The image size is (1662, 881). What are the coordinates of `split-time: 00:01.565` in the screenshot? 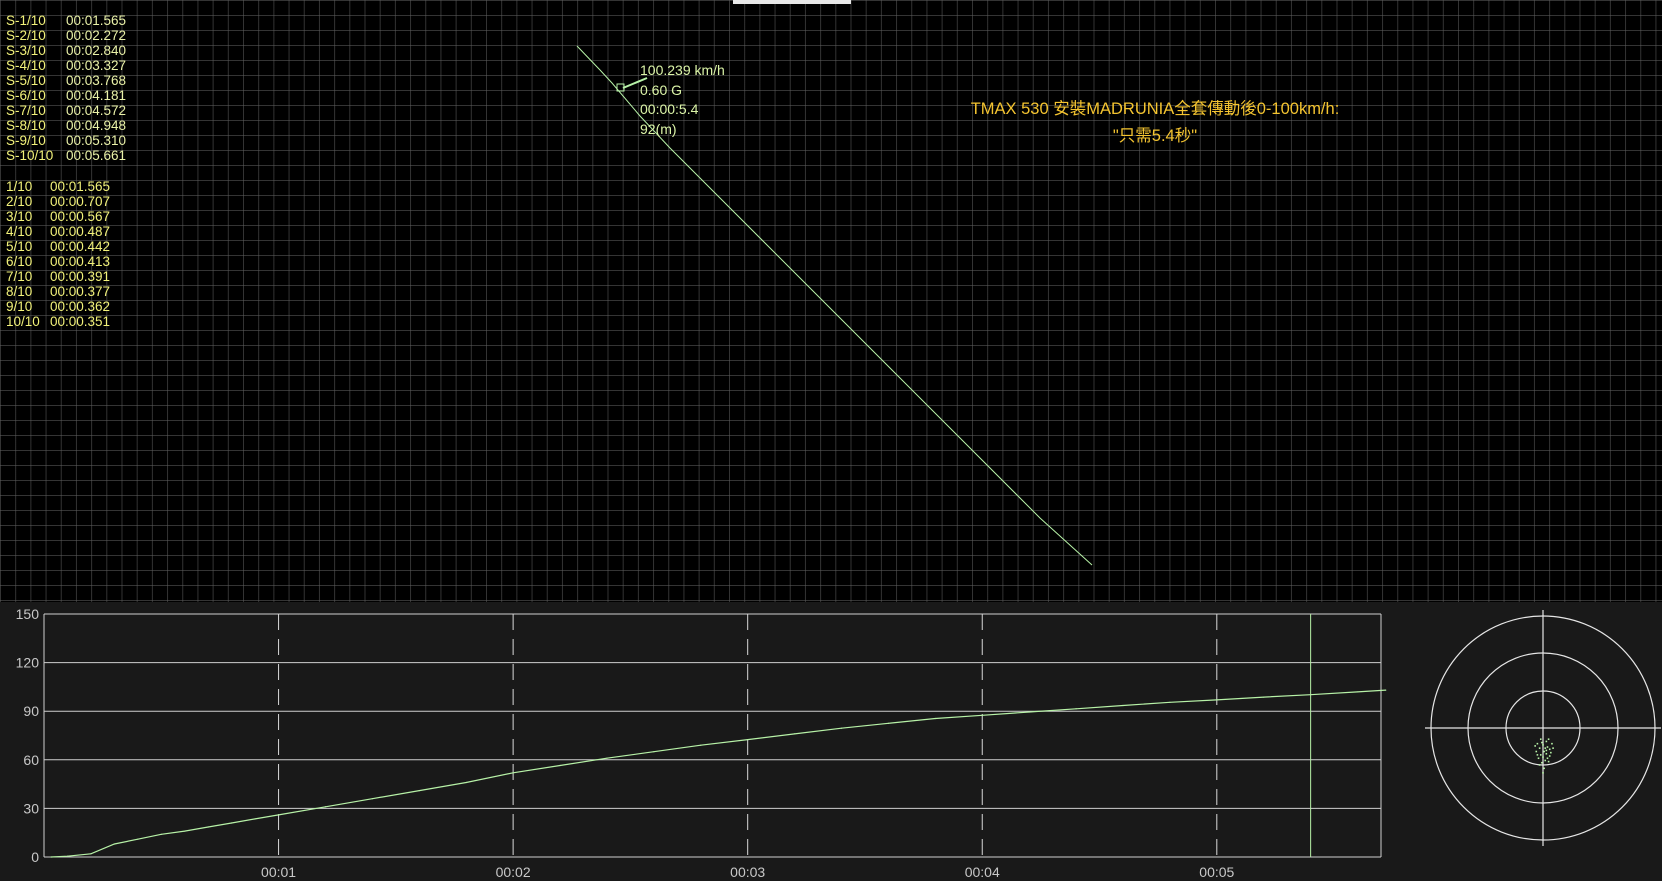 It's located at (80, 186).